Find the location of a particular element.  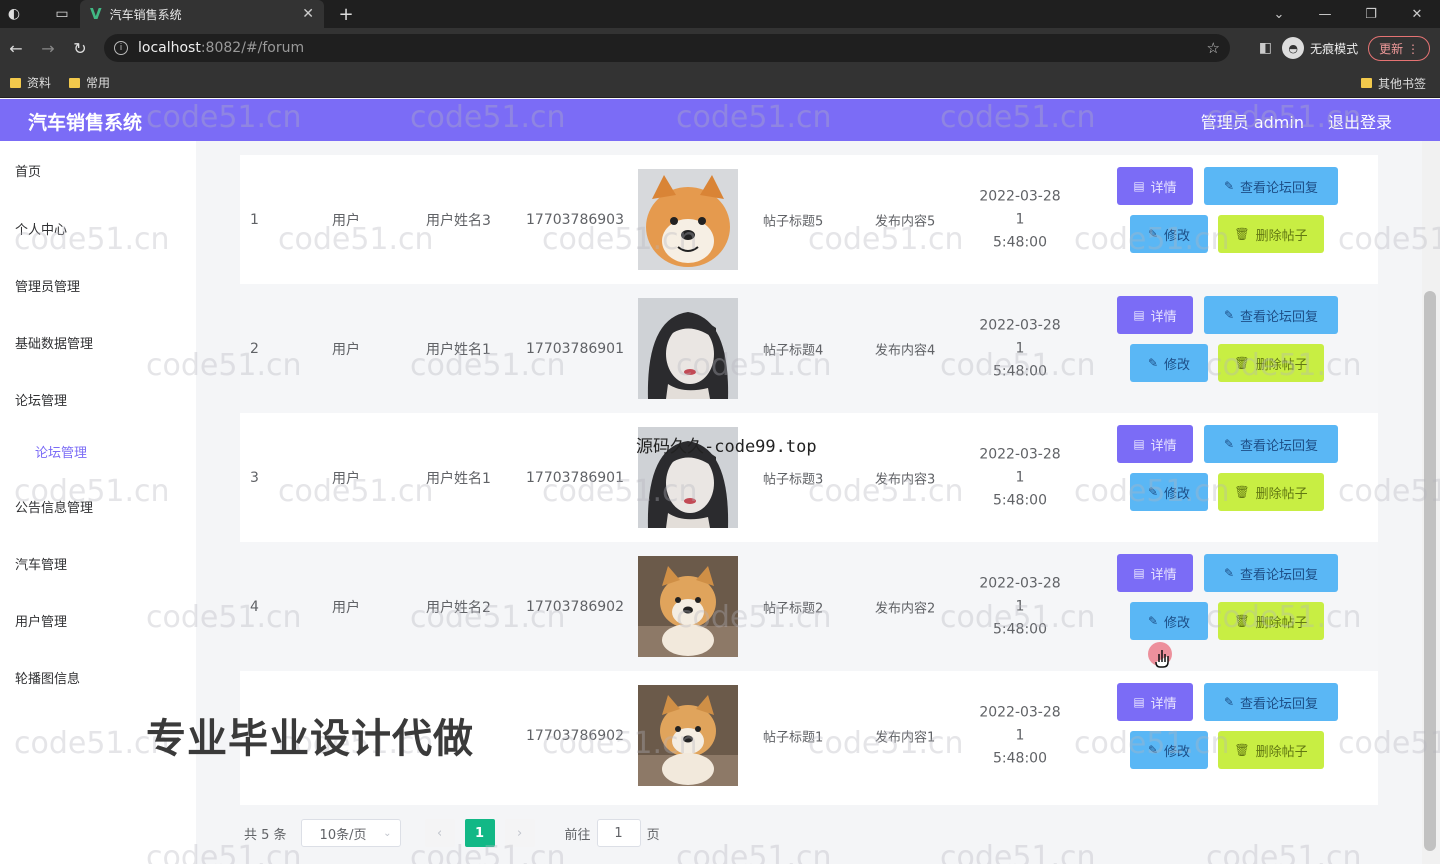

row-phone: 17703786903 is located at coordinates (575, 219).